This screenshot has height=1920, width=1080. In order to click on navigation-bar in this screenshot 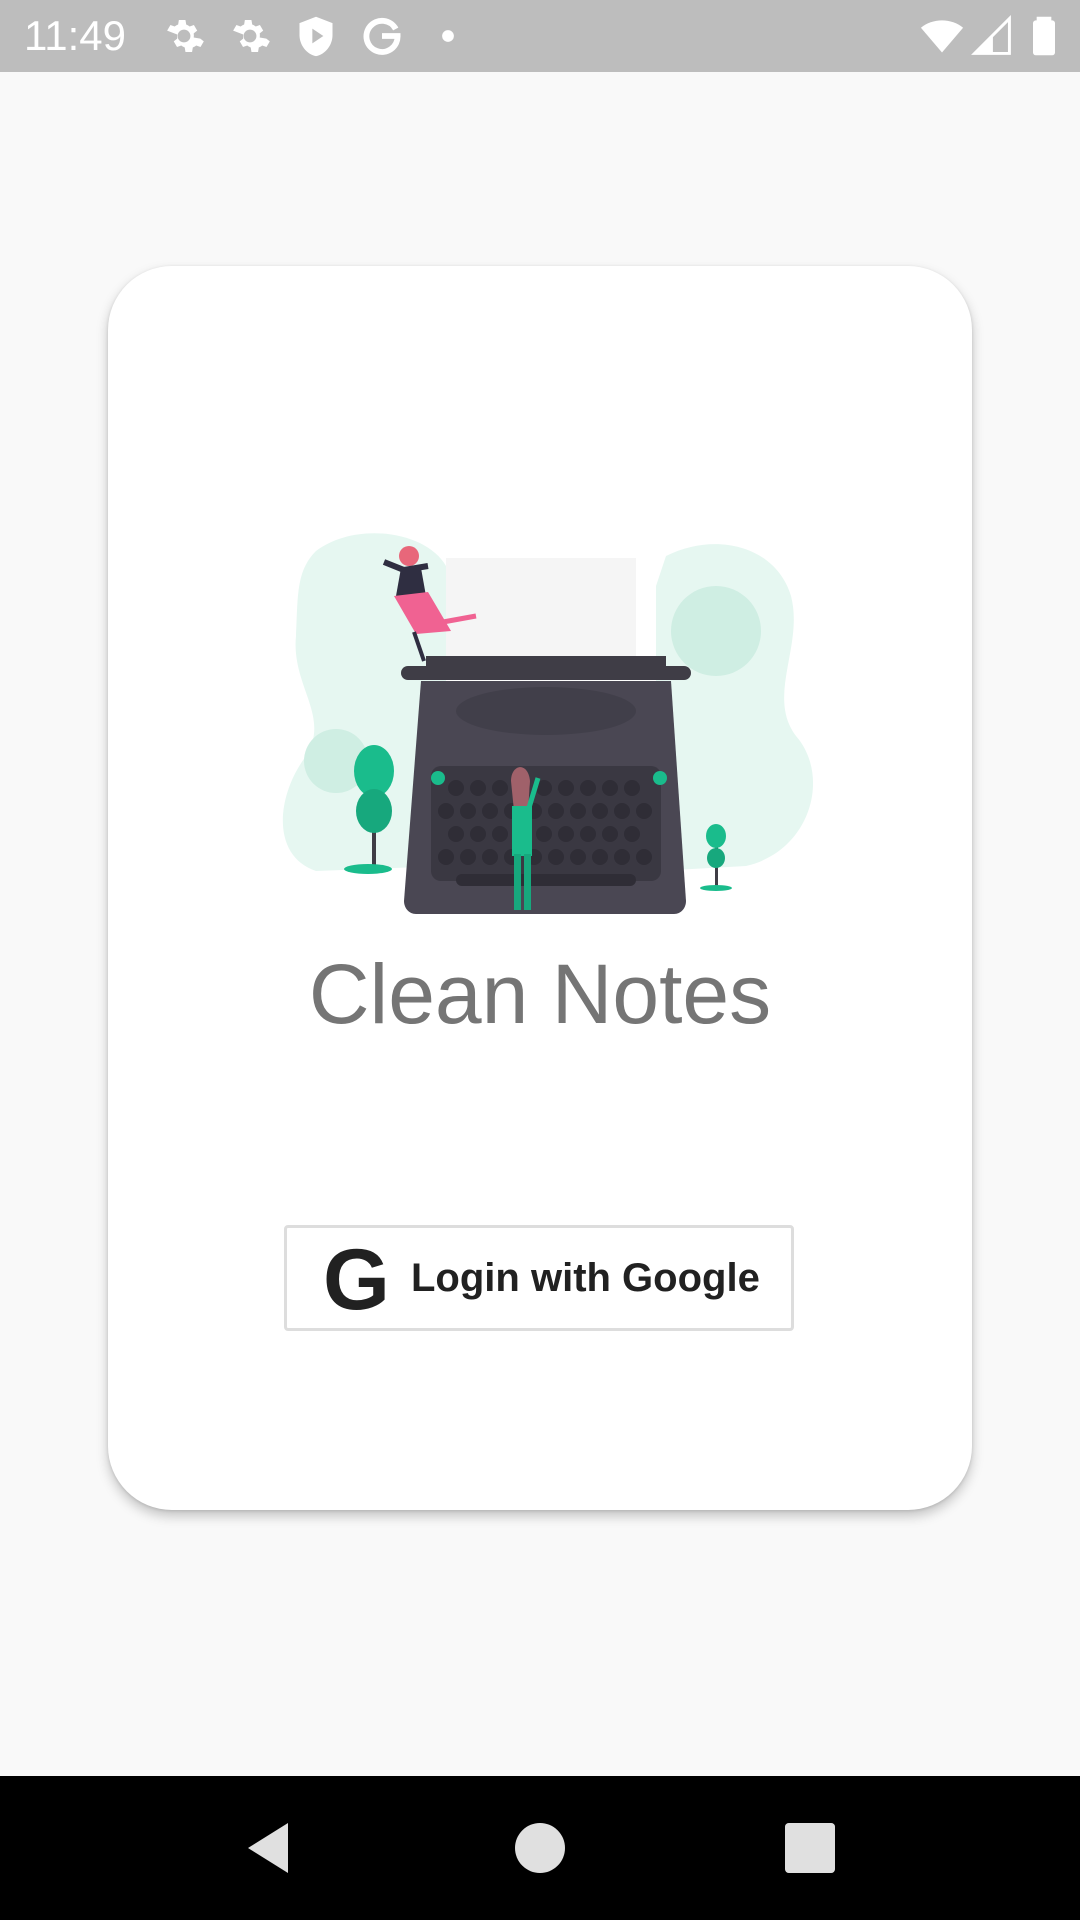, I will do `click(540, 1848)`.